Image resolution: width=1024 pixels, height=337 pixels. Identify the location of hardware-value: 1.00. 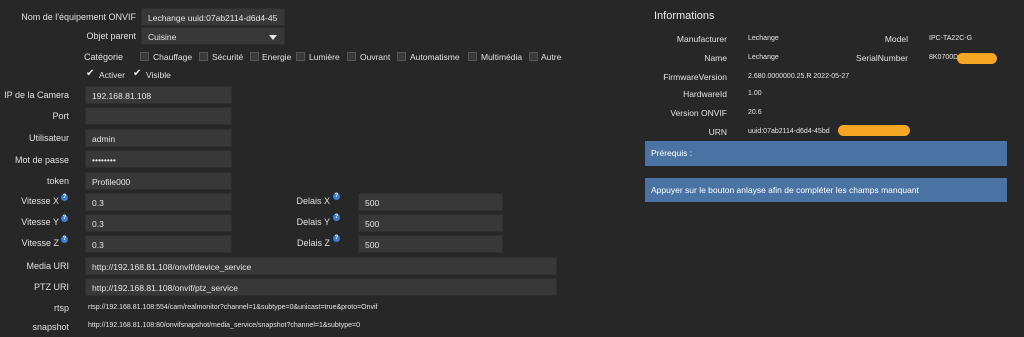
(755, 93).